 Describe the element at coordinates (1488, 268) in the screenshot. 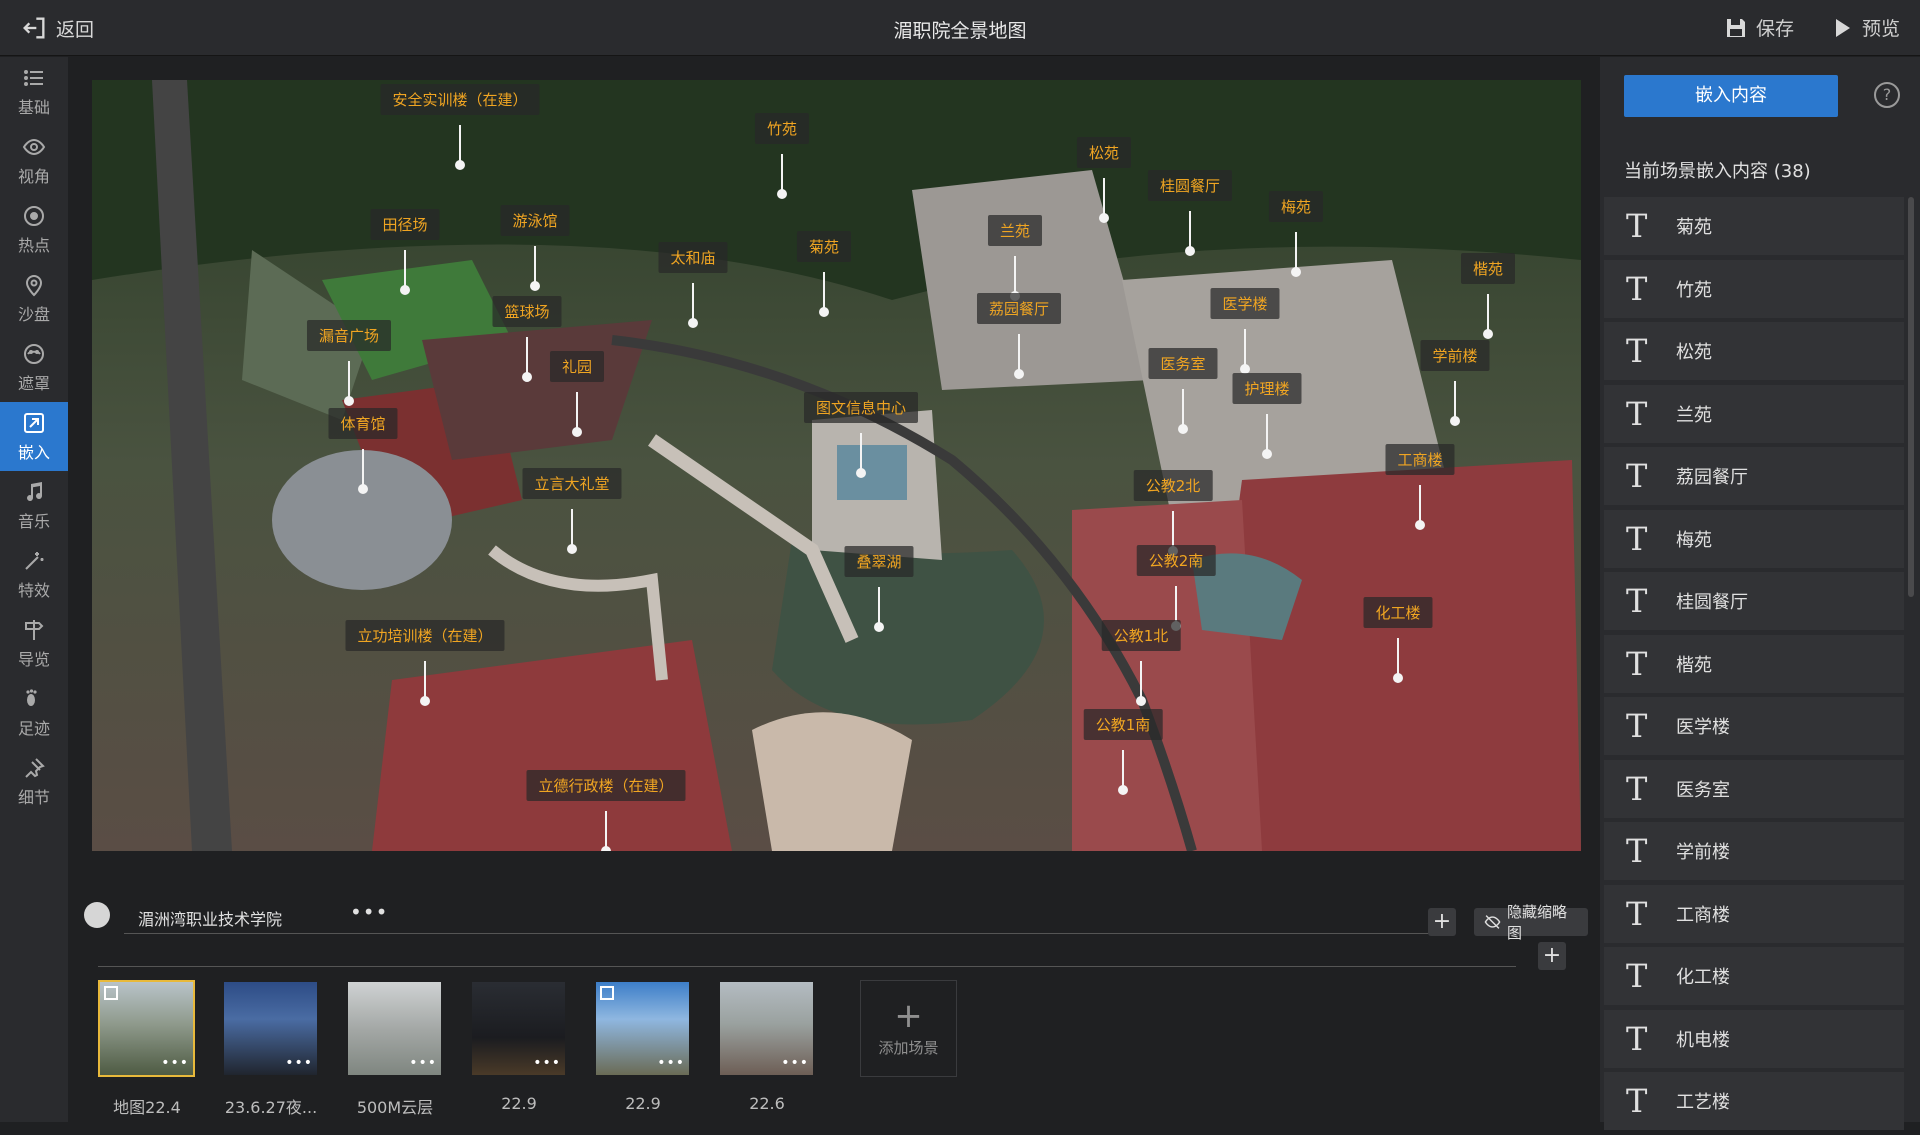

I see `map-label: 楷苑` at that location.